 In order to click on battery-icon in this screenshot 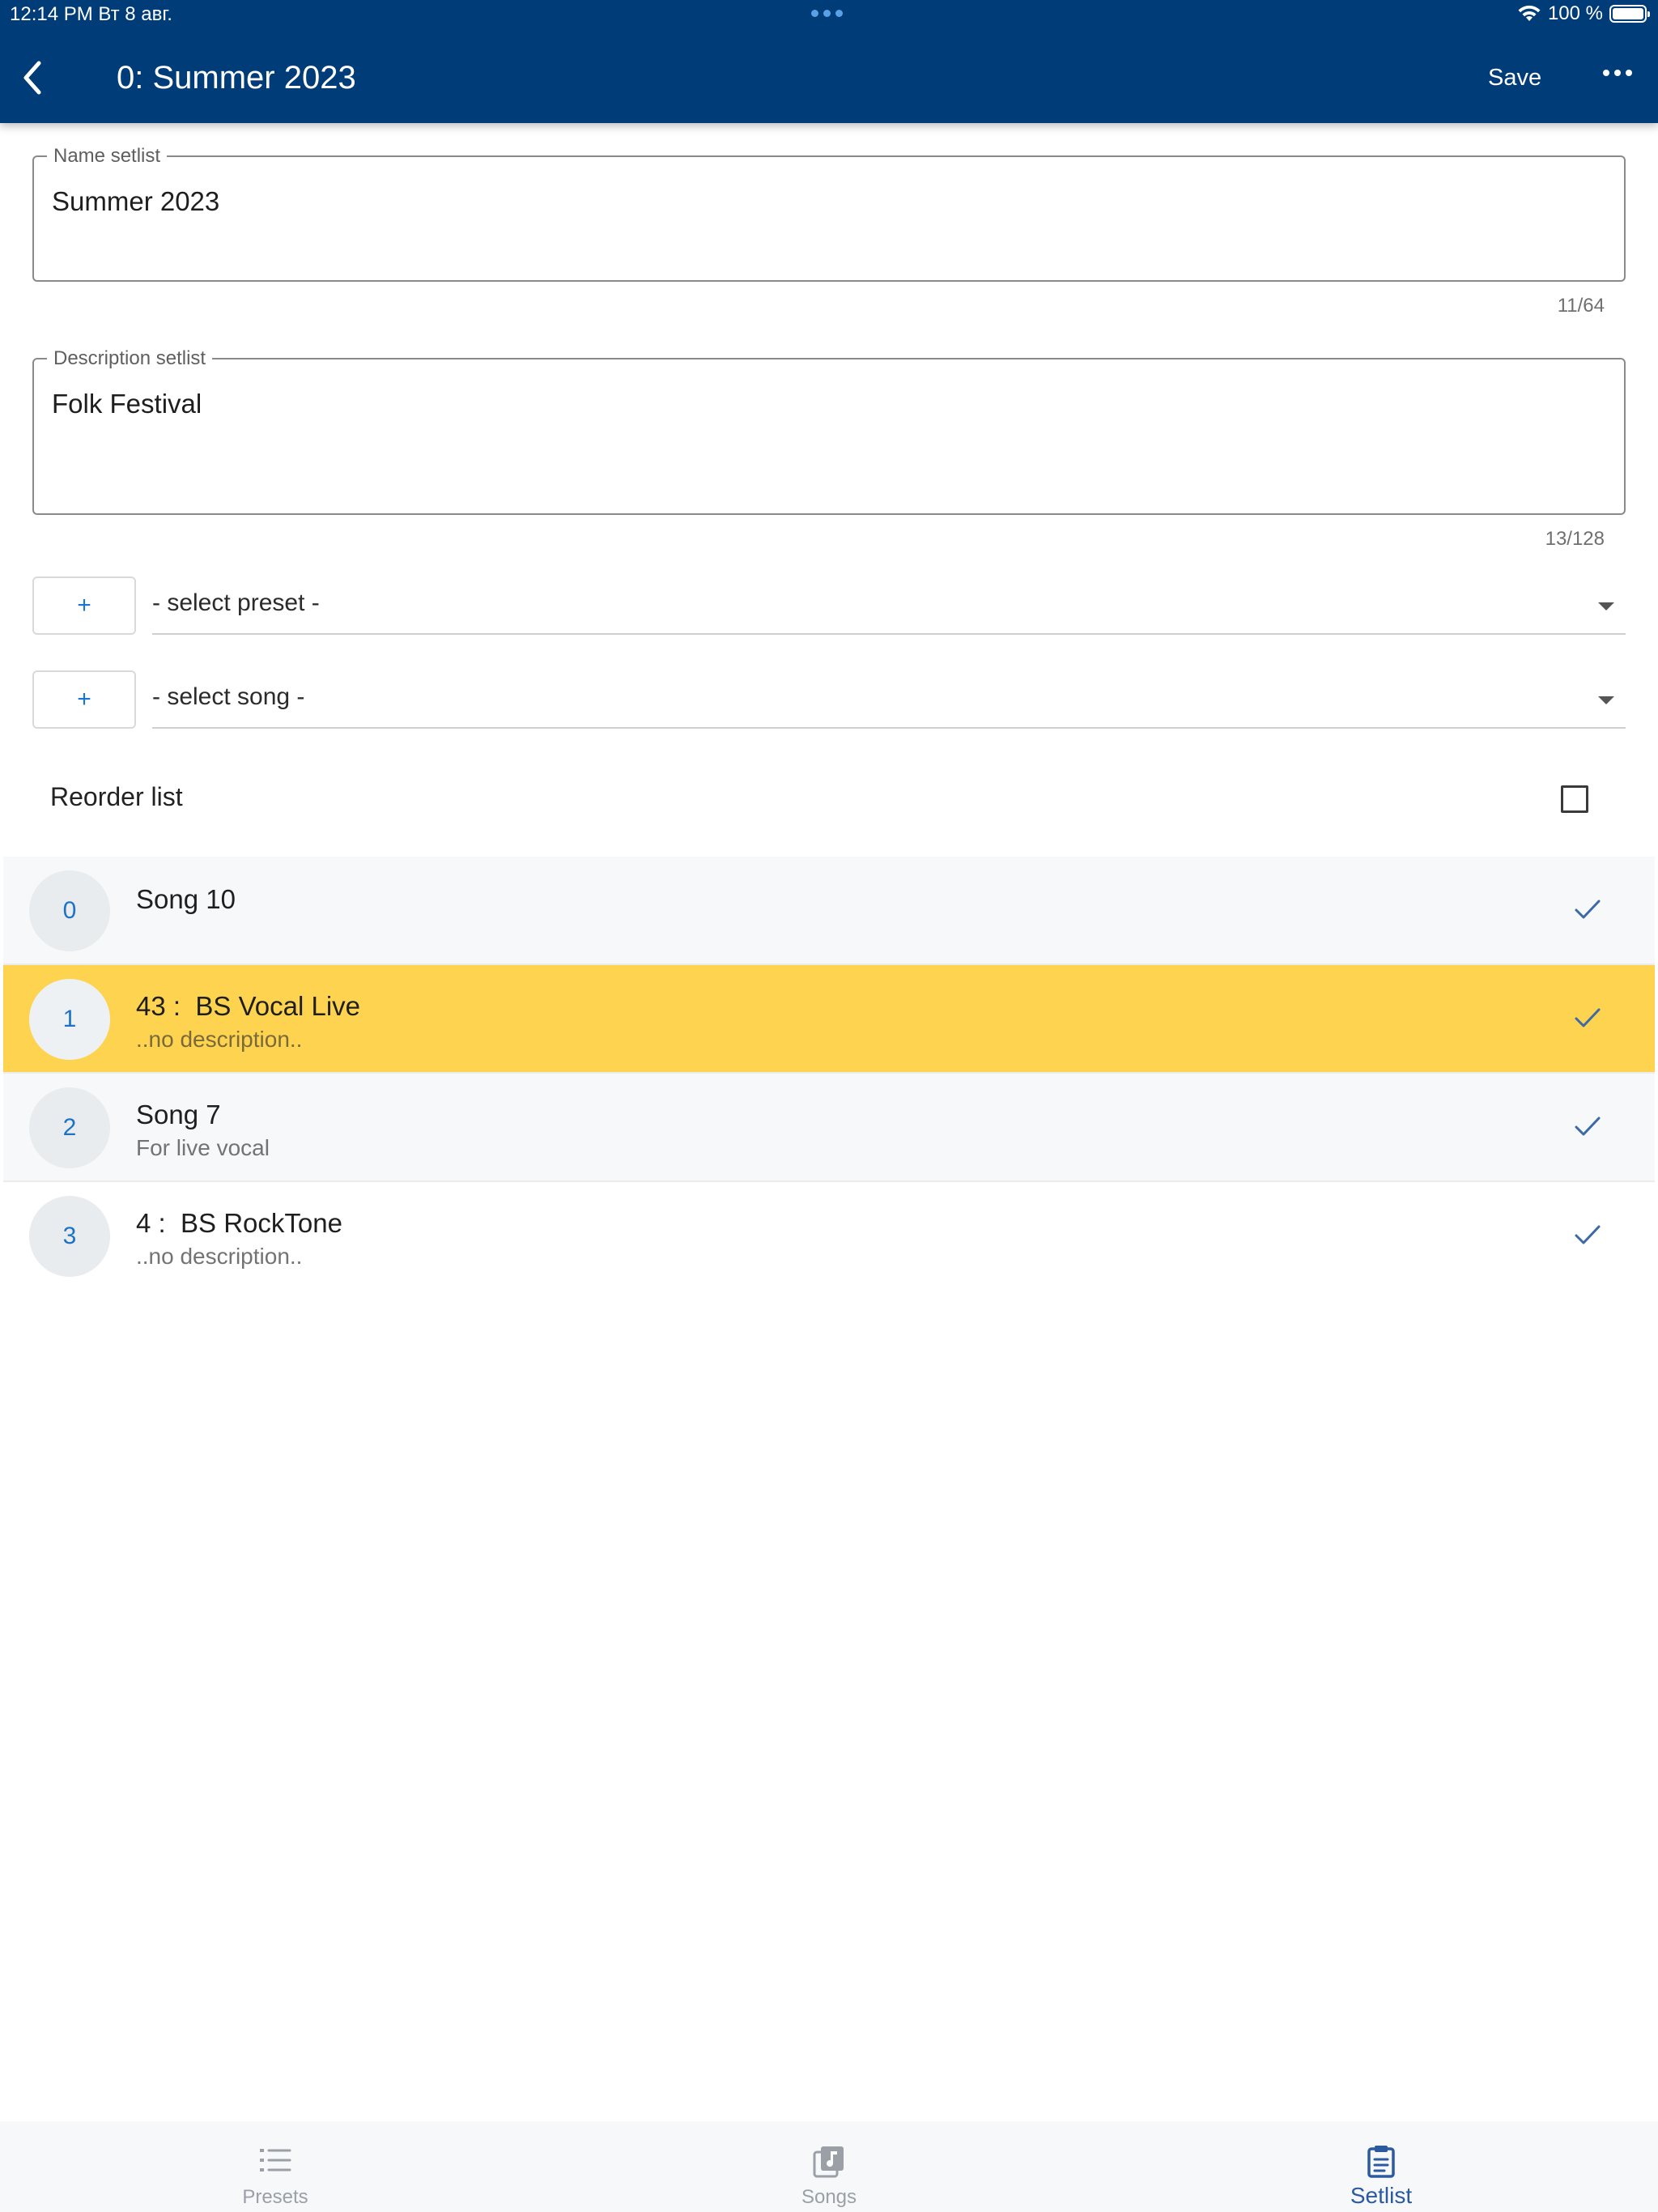, I will do `click(1629, 14)`.